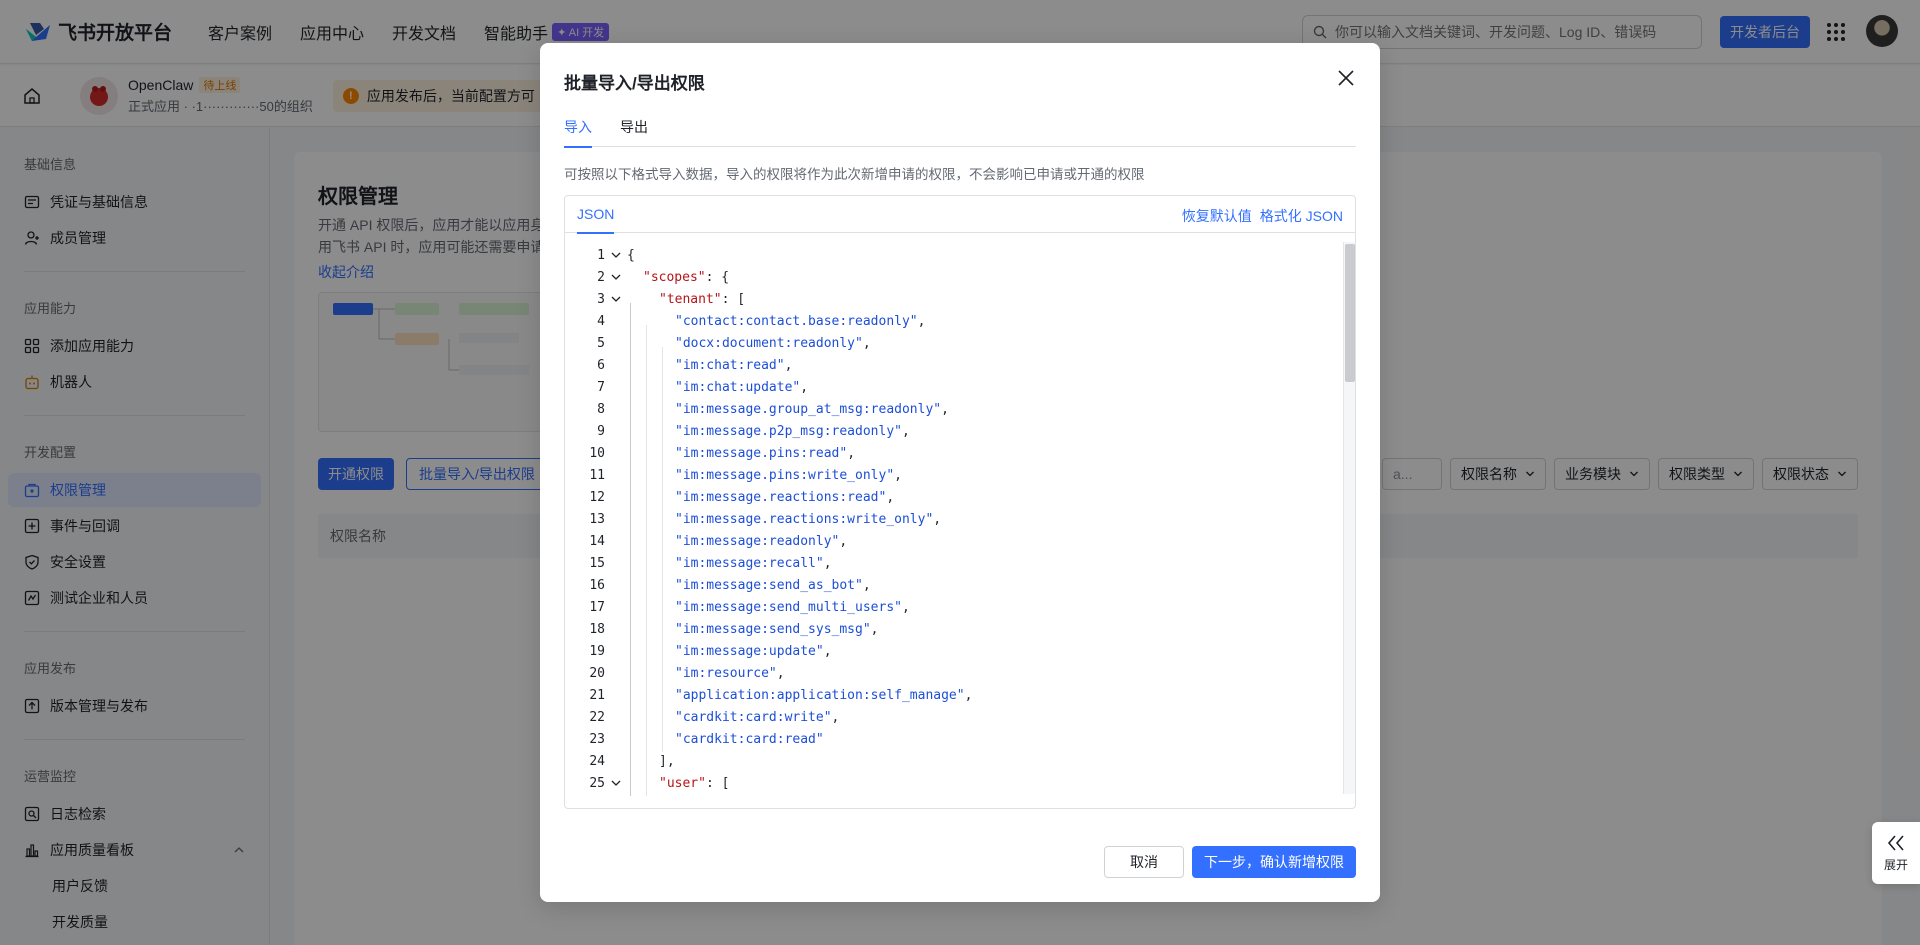  I want to click on code-text: "docx:document:readonly",, so click(773, 343).